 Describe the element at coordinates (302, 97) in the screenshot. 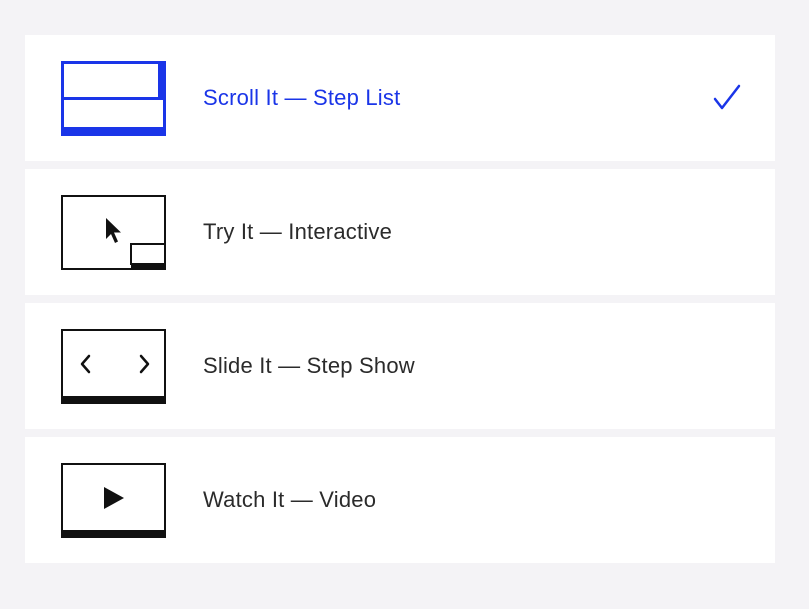

I see `option-label: Scroll It — Step List` at that location.